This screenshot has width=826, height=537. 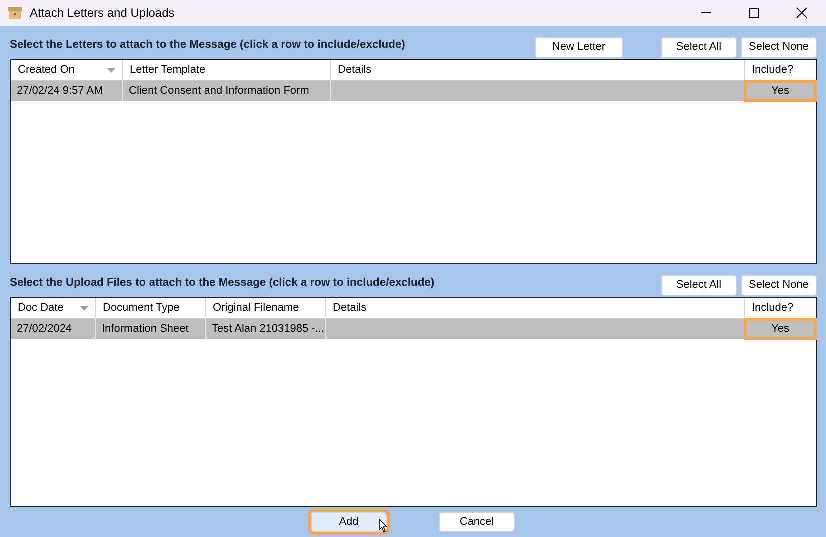 What do you see at coordinates (579, 47) in the screenshot?
I see `new-letter-button: New Letter` at bounding box center [579, 47].